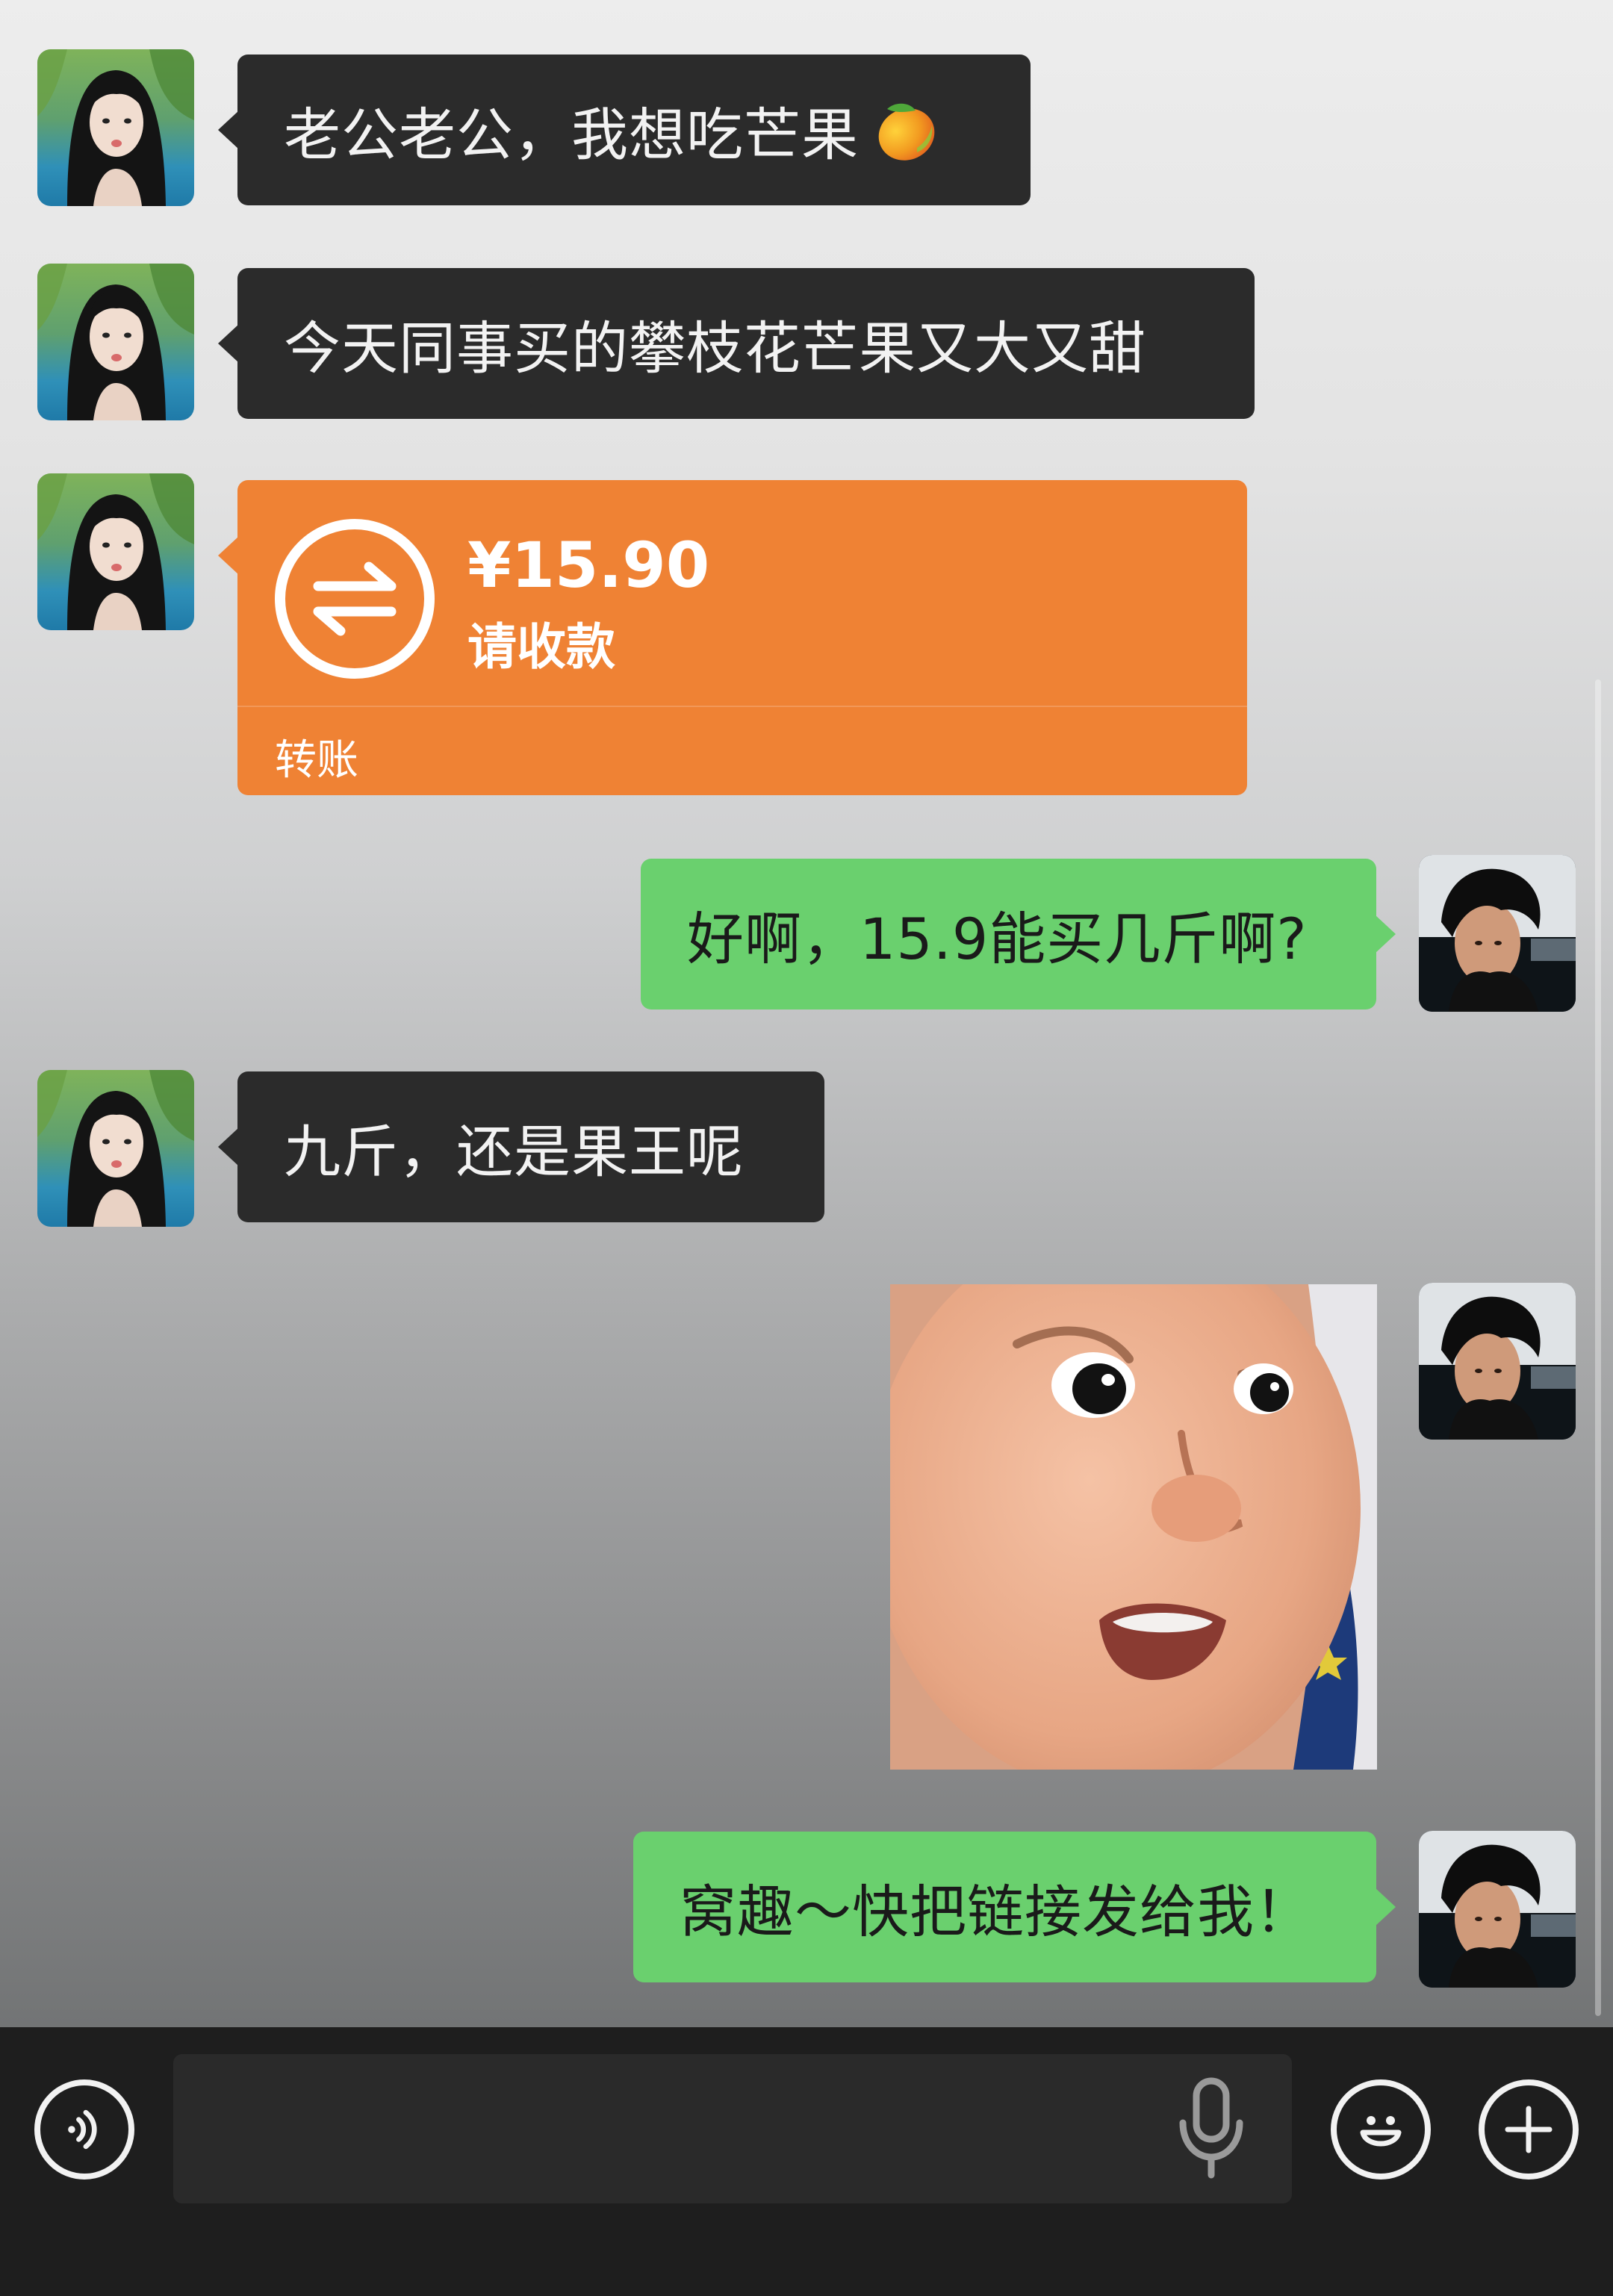  Describe the element at coordinates (732, 637) in the screenshot. I see `transfer-card: ¥15.90 请收款 转账` at that location.